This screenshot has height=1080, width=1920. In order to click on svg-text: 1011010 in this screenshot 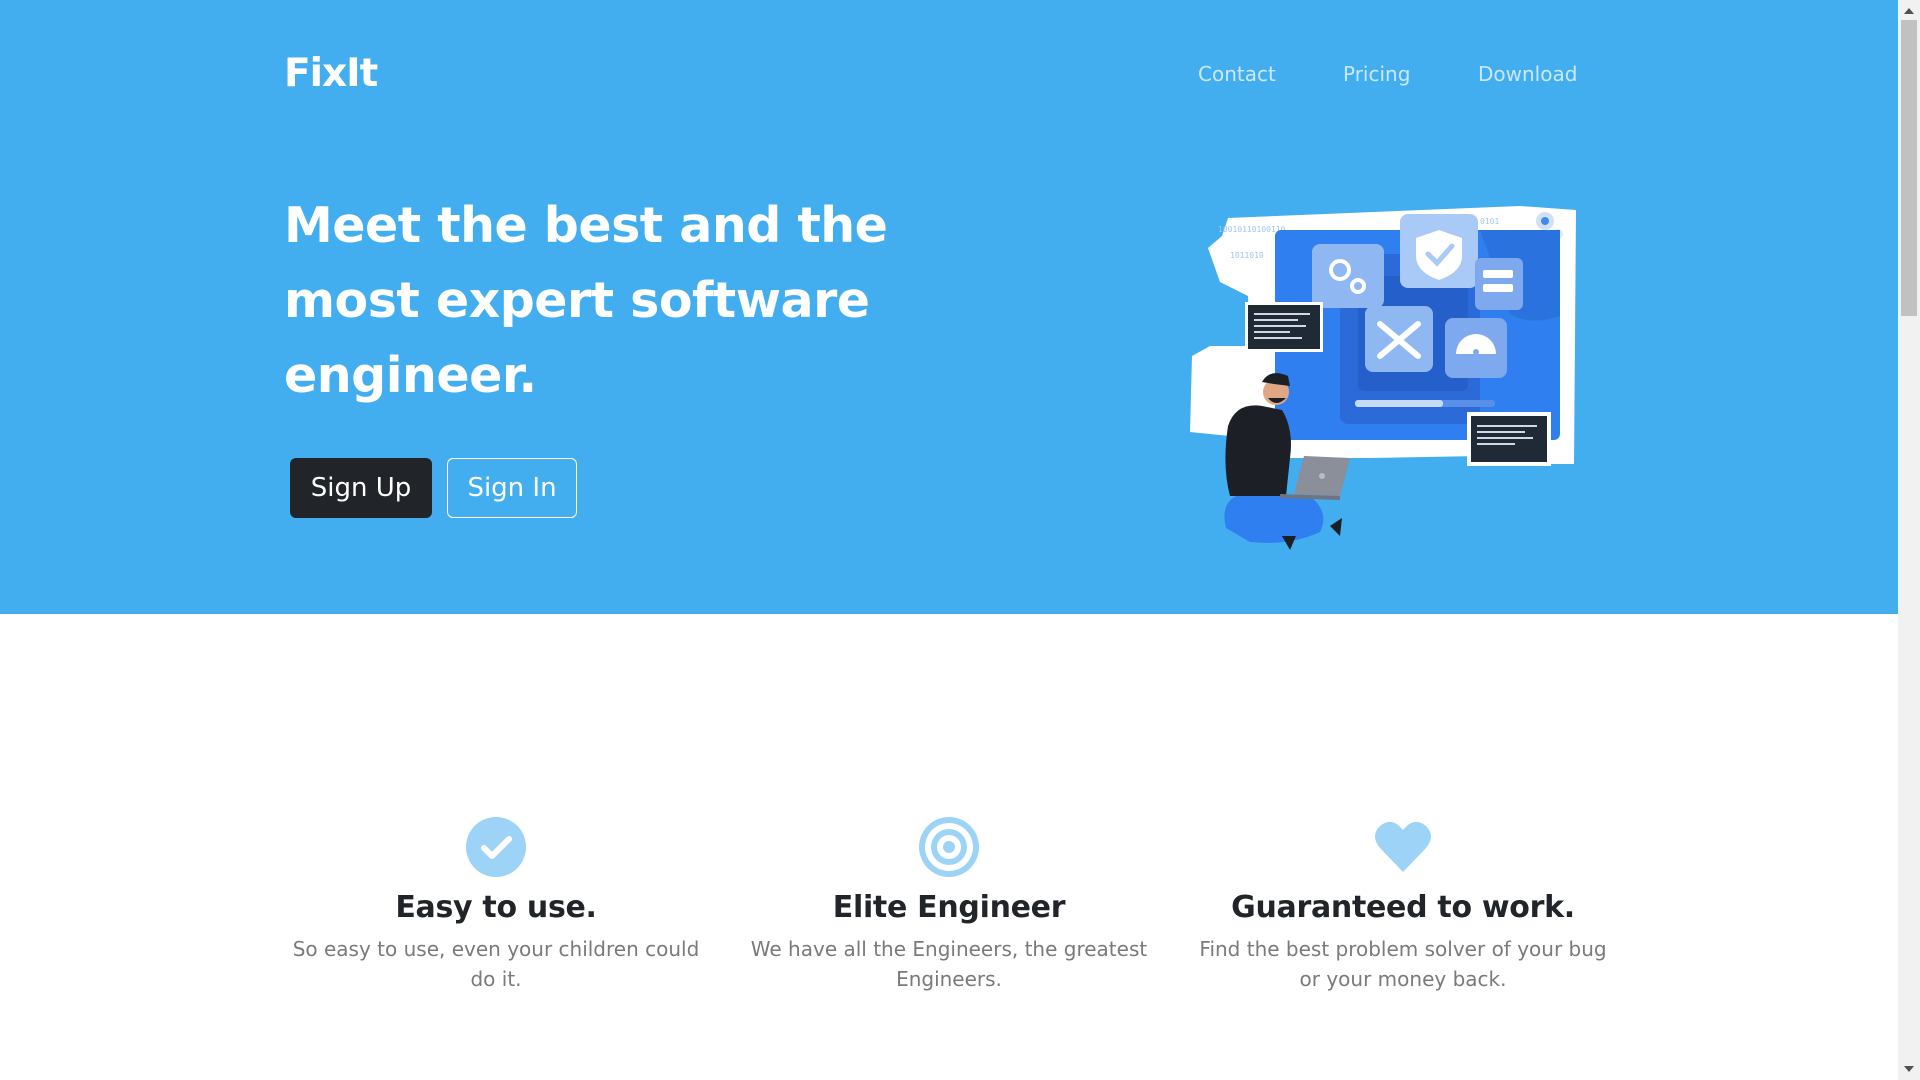, I will do `click(1247, 255)`.